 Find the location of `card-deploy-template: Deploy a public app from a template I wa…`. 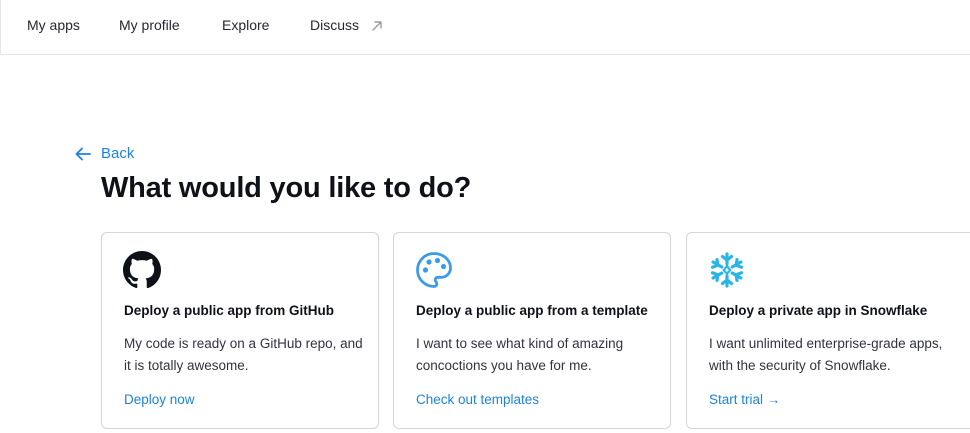

card-deploy-template: Deploy a public app from a template I wa… is located at coordinates (532, 330).